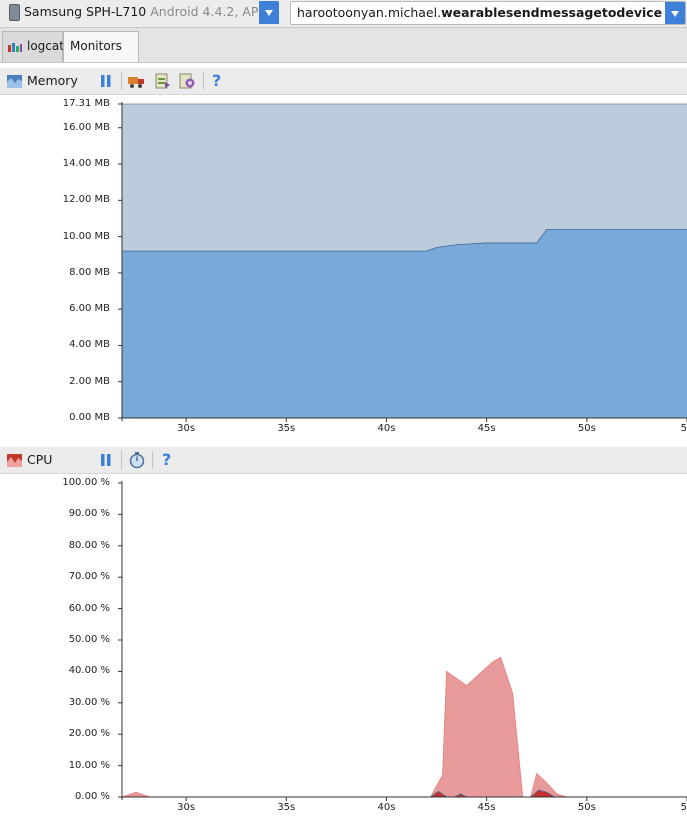 The width and height of the screenshot is (687, 818). What do you see at coordinates (89, 514) in the screenshot?
I see `y-tick-label: 90.00 %` at bounding box center [89, 514].